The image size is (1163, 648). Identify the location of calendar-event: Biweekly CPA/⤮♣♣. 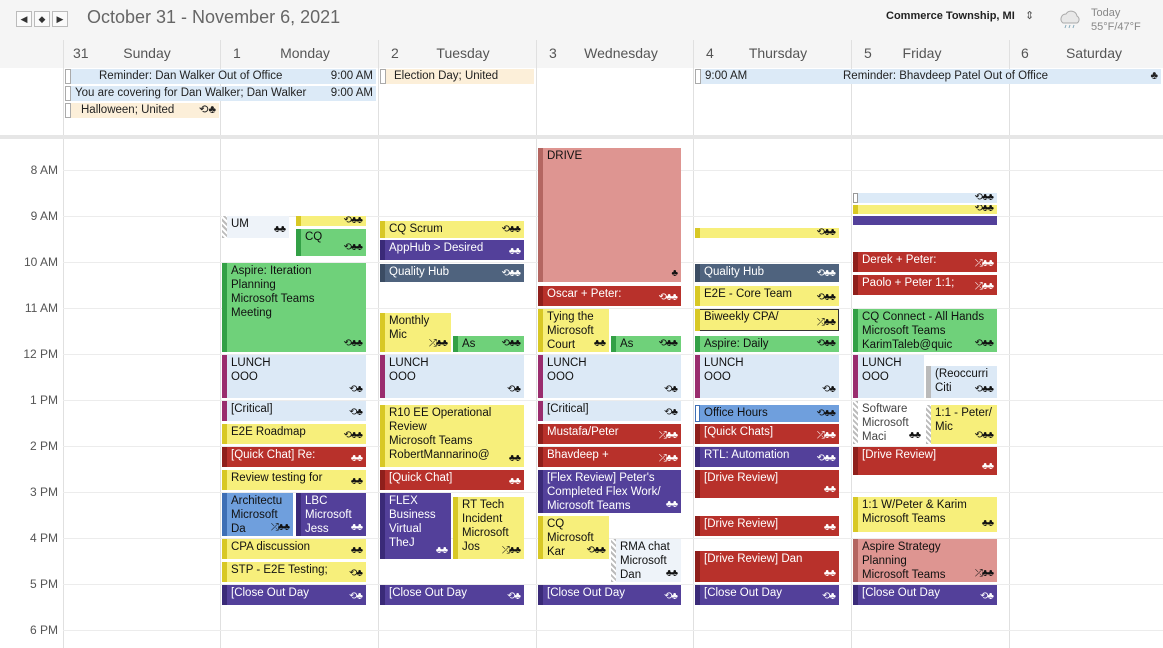
(767, 320).